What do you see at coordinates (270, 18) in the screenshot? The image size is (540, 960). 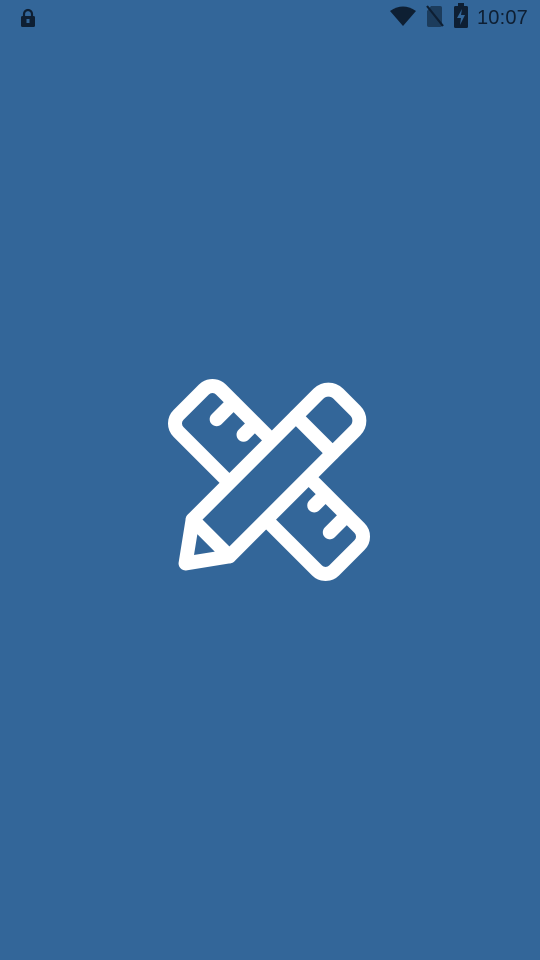 I see `status-bar: 10:07` at bounding box center [270, 18].